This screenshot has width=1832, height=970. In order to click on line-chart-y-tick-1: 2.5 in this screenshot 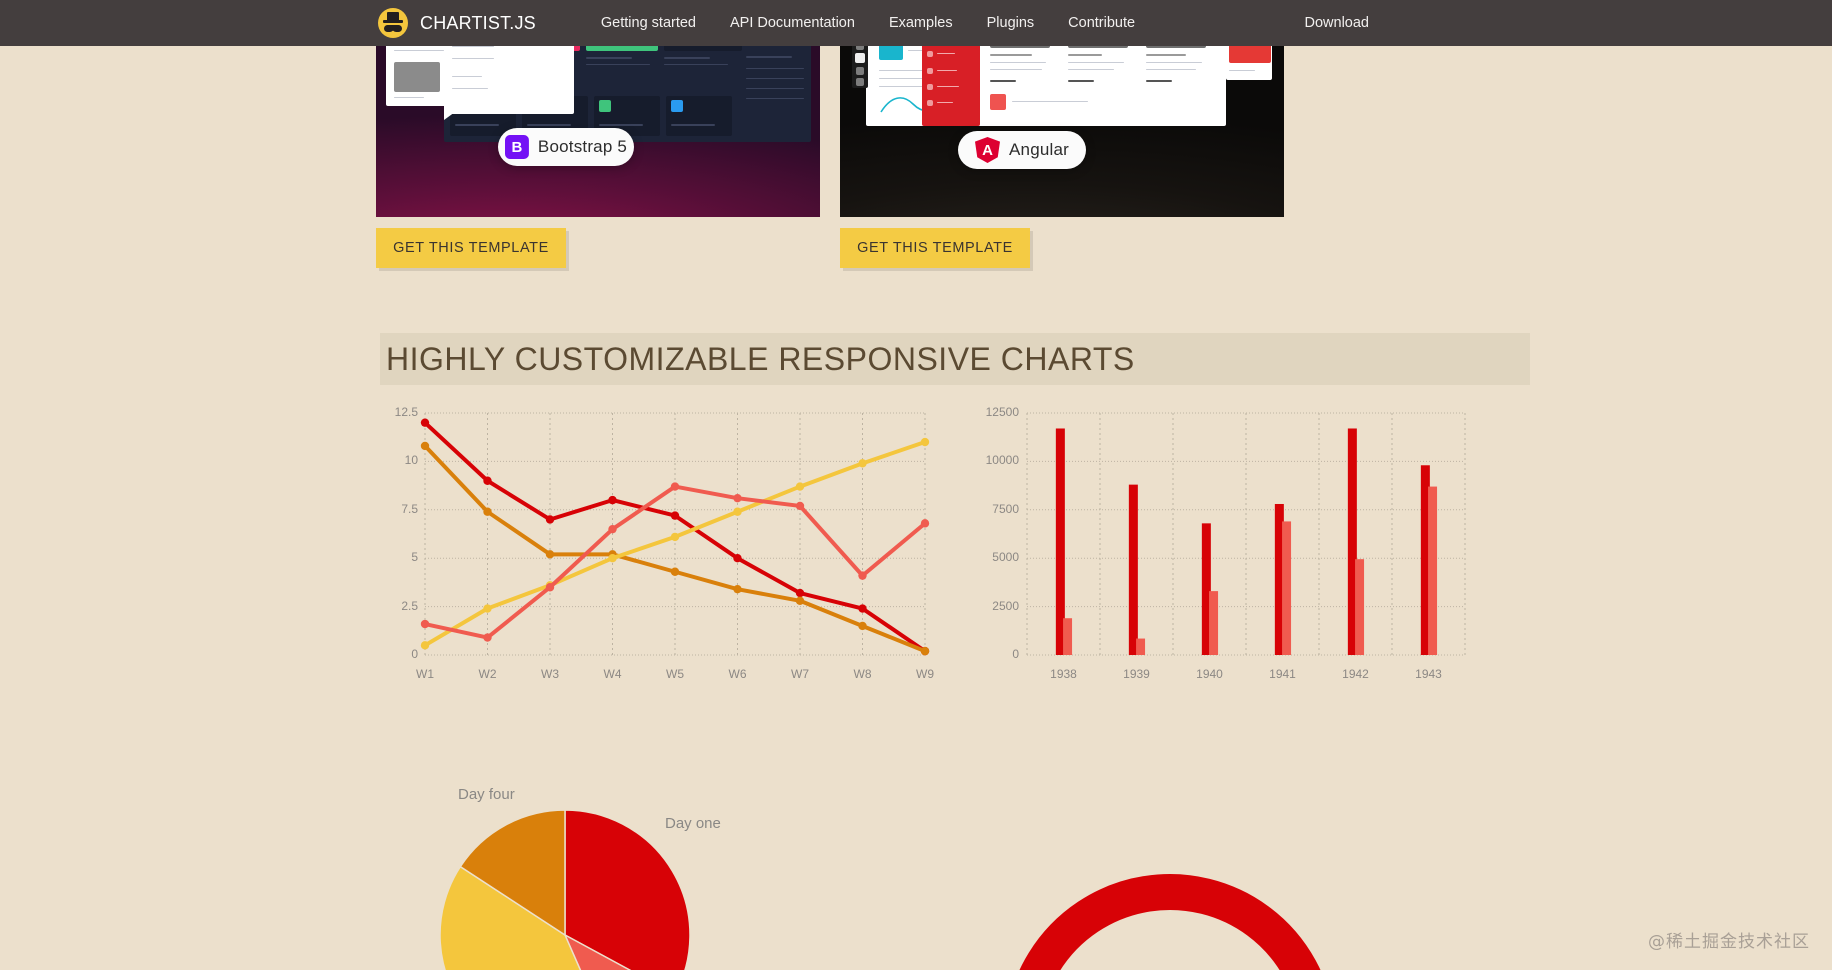, I will do `click(409, 605)`.